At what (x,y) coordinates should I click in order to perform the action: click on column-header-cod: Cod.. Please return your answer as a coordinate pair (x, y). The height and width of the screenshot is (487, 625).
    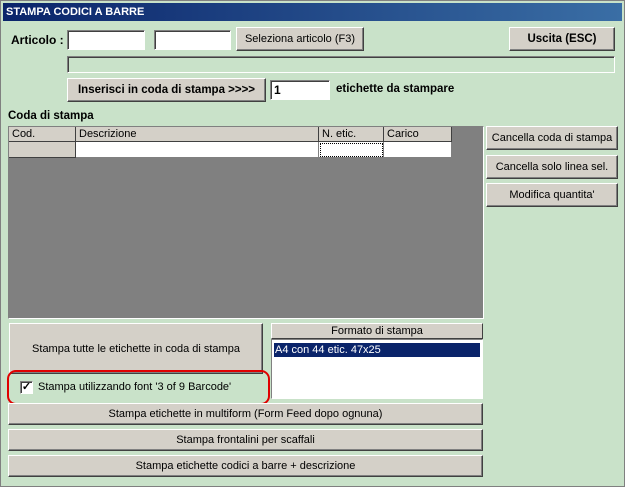
    Looking at the image, I should click on (42, 134).